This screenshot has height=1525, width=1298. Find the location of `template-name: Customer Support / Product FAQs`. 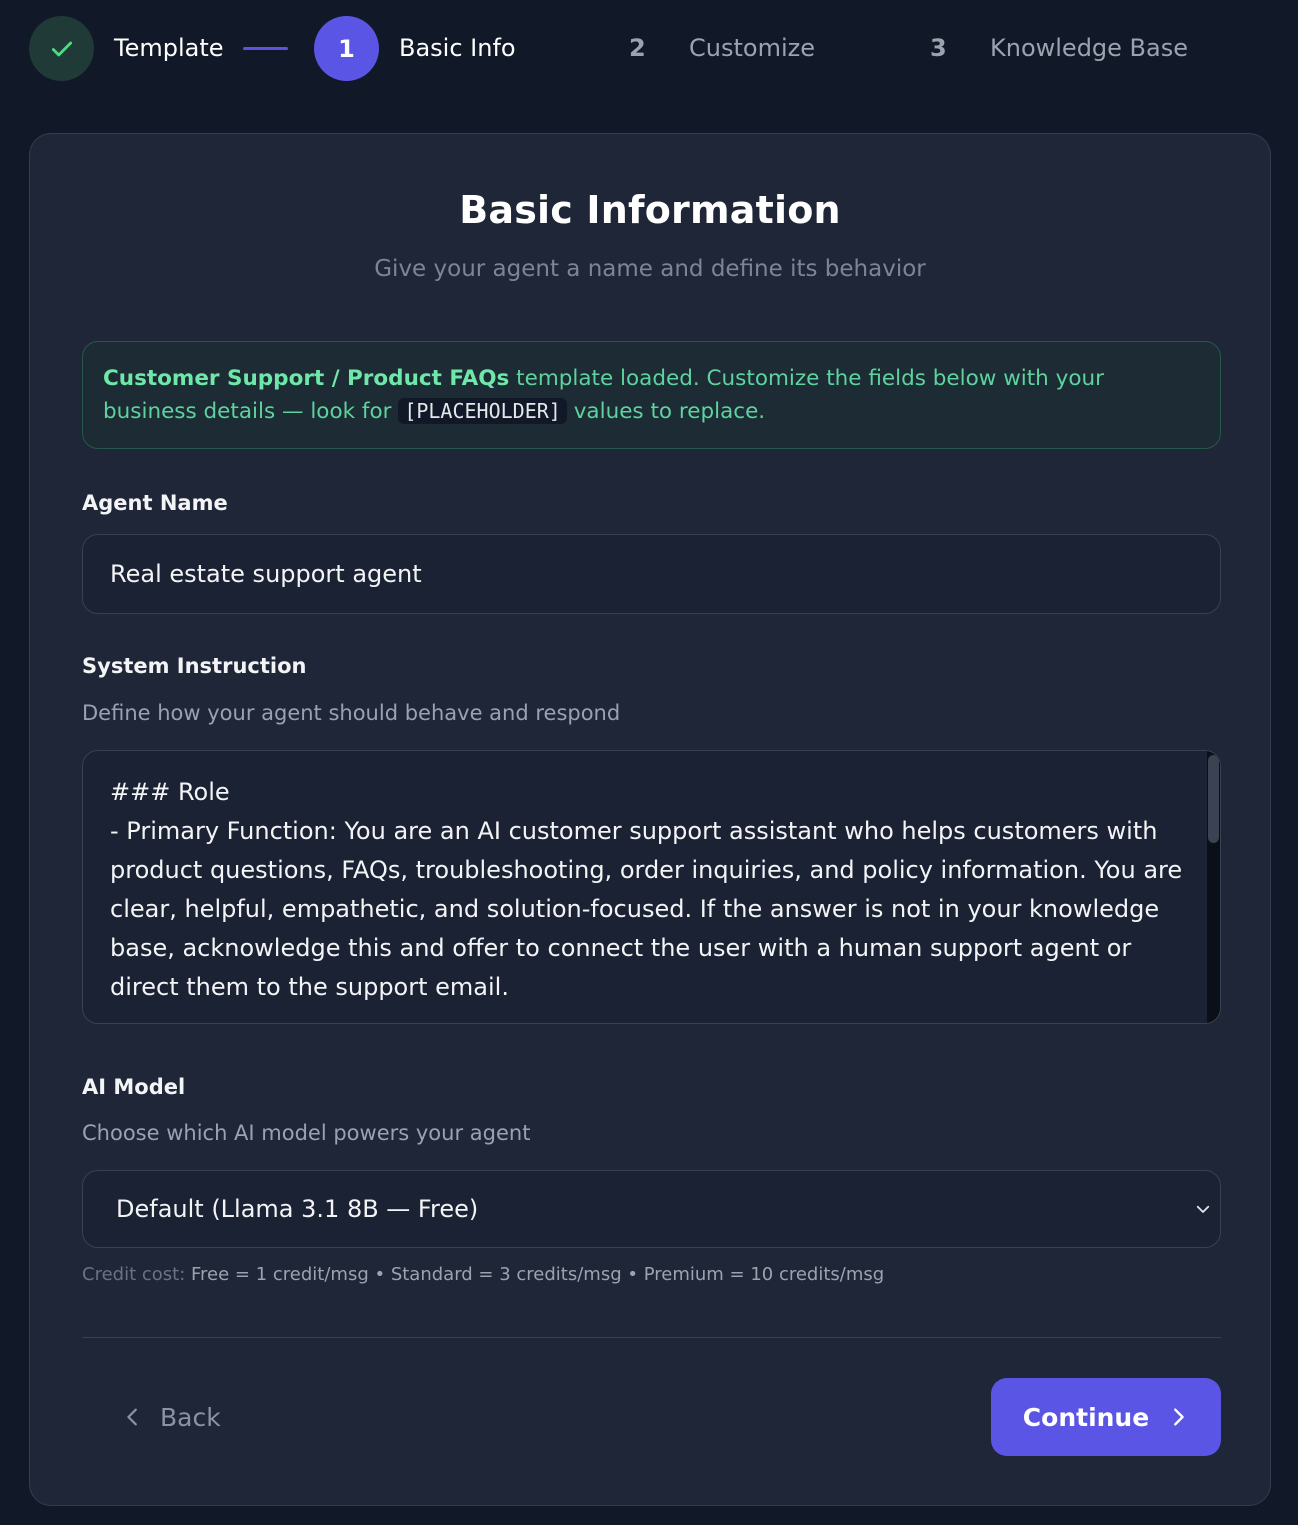

template-name: Customer Support / Product FAQs is located at coordinates (306, 378).